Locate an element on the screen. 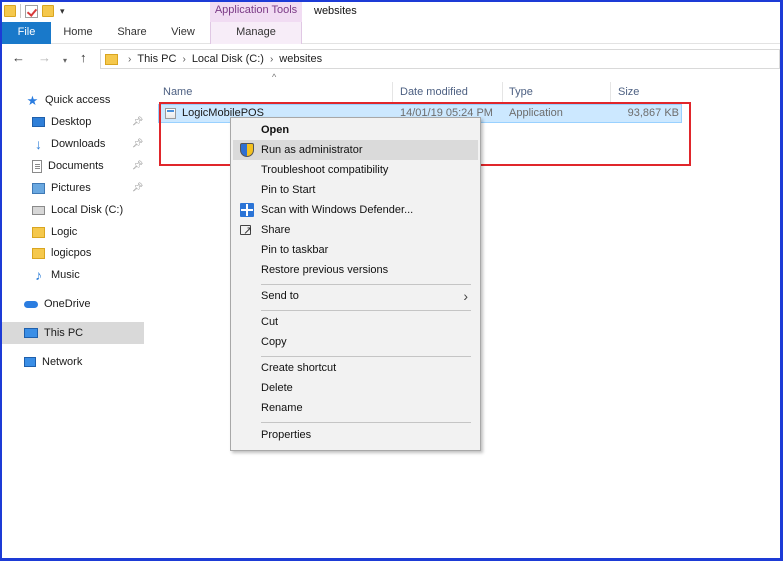 The image size is (783, 561). menu-item-create-shortcut: Create shortcut is located at coordinates (355, 368).